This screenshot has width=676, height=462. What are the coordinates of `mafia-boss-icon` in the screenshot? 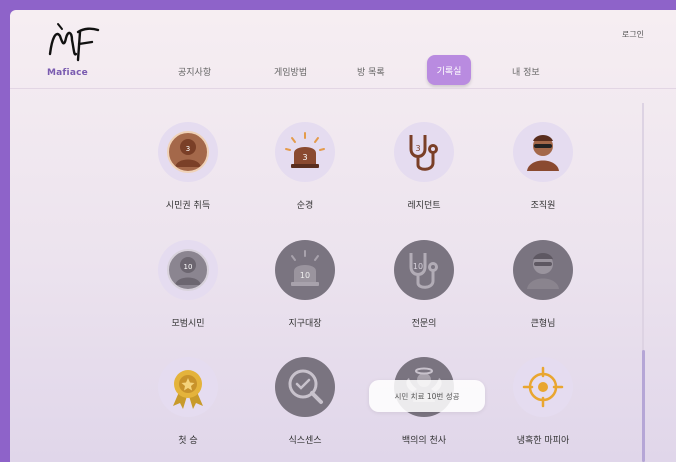 It's located at (543, 271).